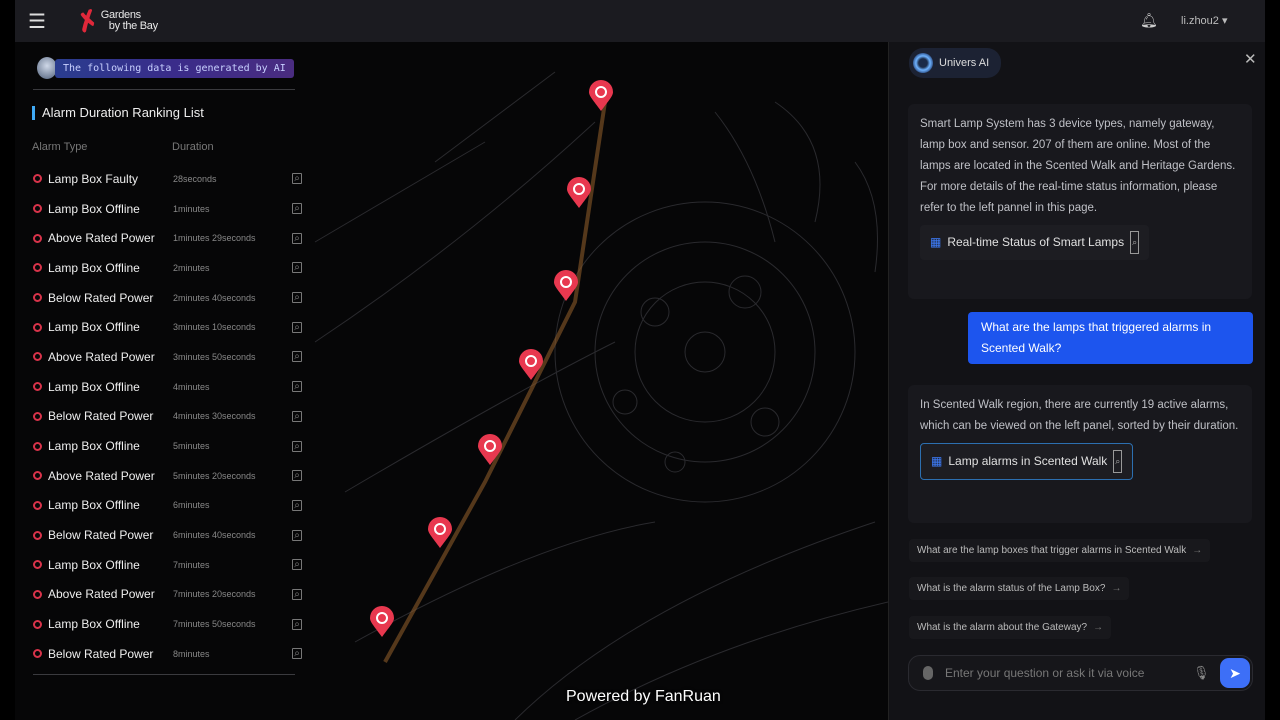 Image resolution: width=1280 pixels, height=720 pixels. I want to click on alarm-duration: 3minutes 10seconds, so click(214, 327).